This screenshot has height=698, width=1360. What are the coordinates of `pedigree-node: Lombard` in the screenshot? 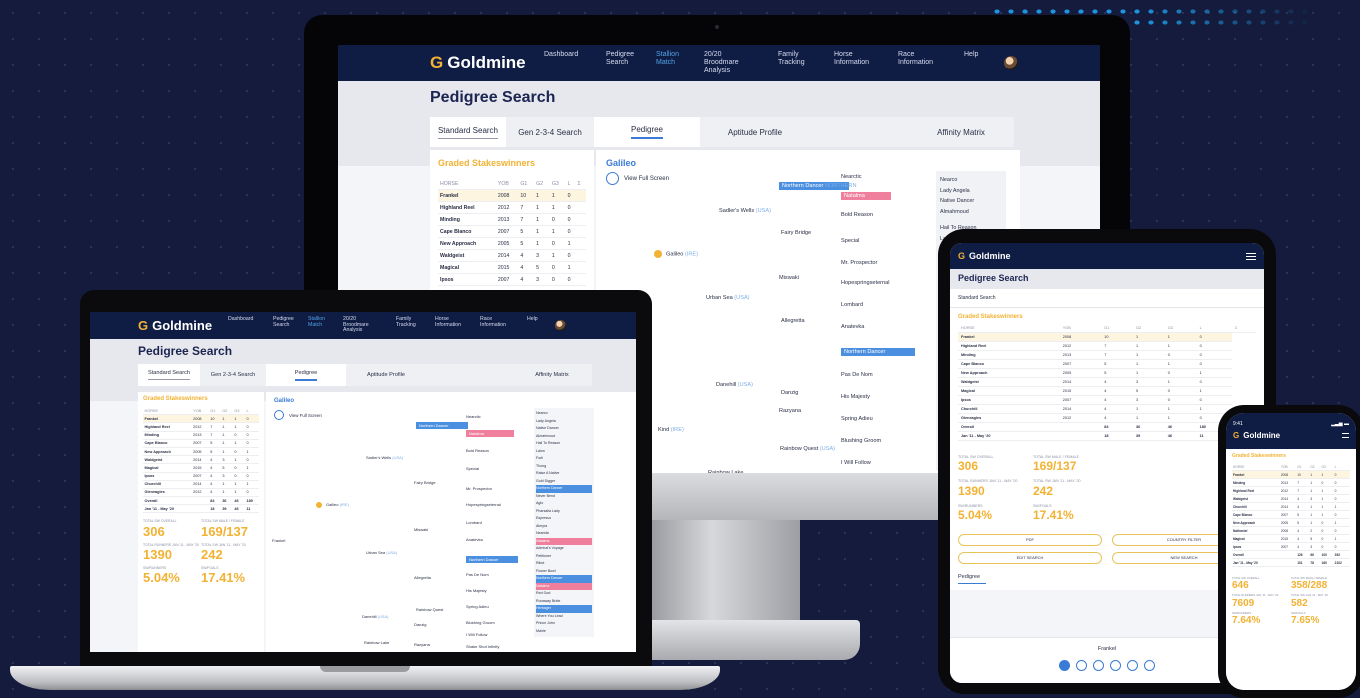 It's located at (474, 522).